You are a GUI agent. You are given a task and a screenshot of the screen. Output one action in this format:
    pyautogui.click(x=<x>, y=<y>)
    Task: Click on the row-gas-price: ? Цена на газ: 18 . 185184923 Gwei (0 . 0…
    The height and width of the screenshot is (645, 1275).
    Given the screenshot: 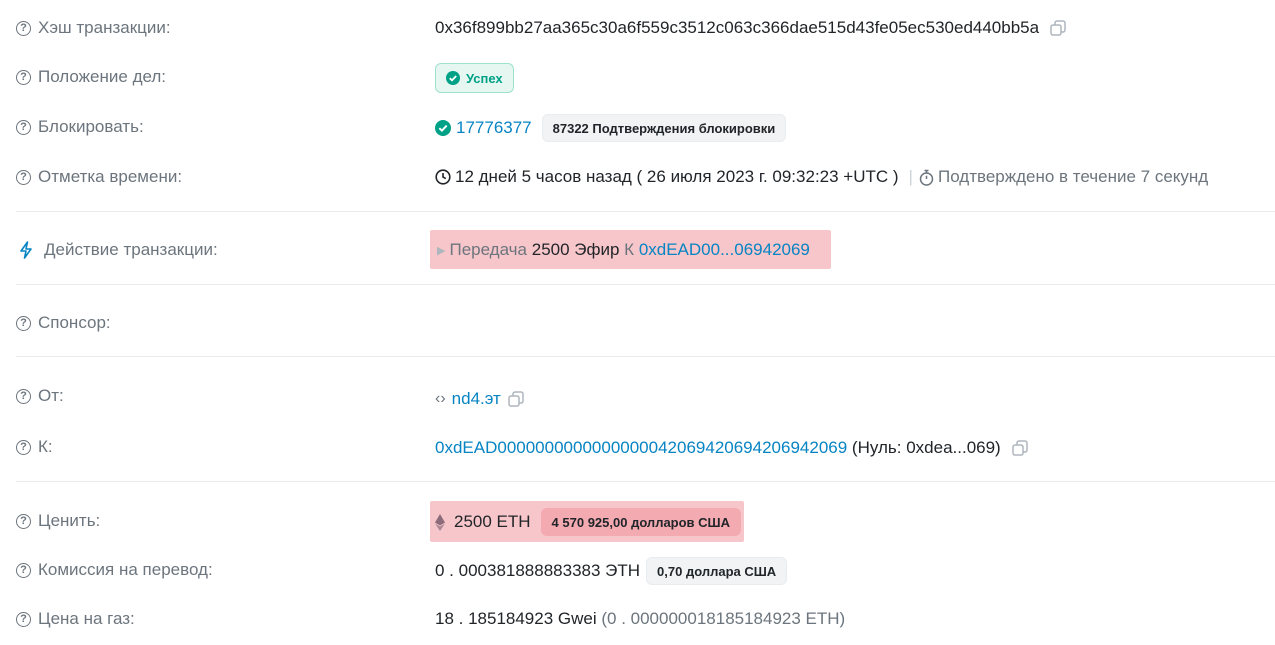 What is the action you would take?
    pyautogui.click(x=637, y=619)
    